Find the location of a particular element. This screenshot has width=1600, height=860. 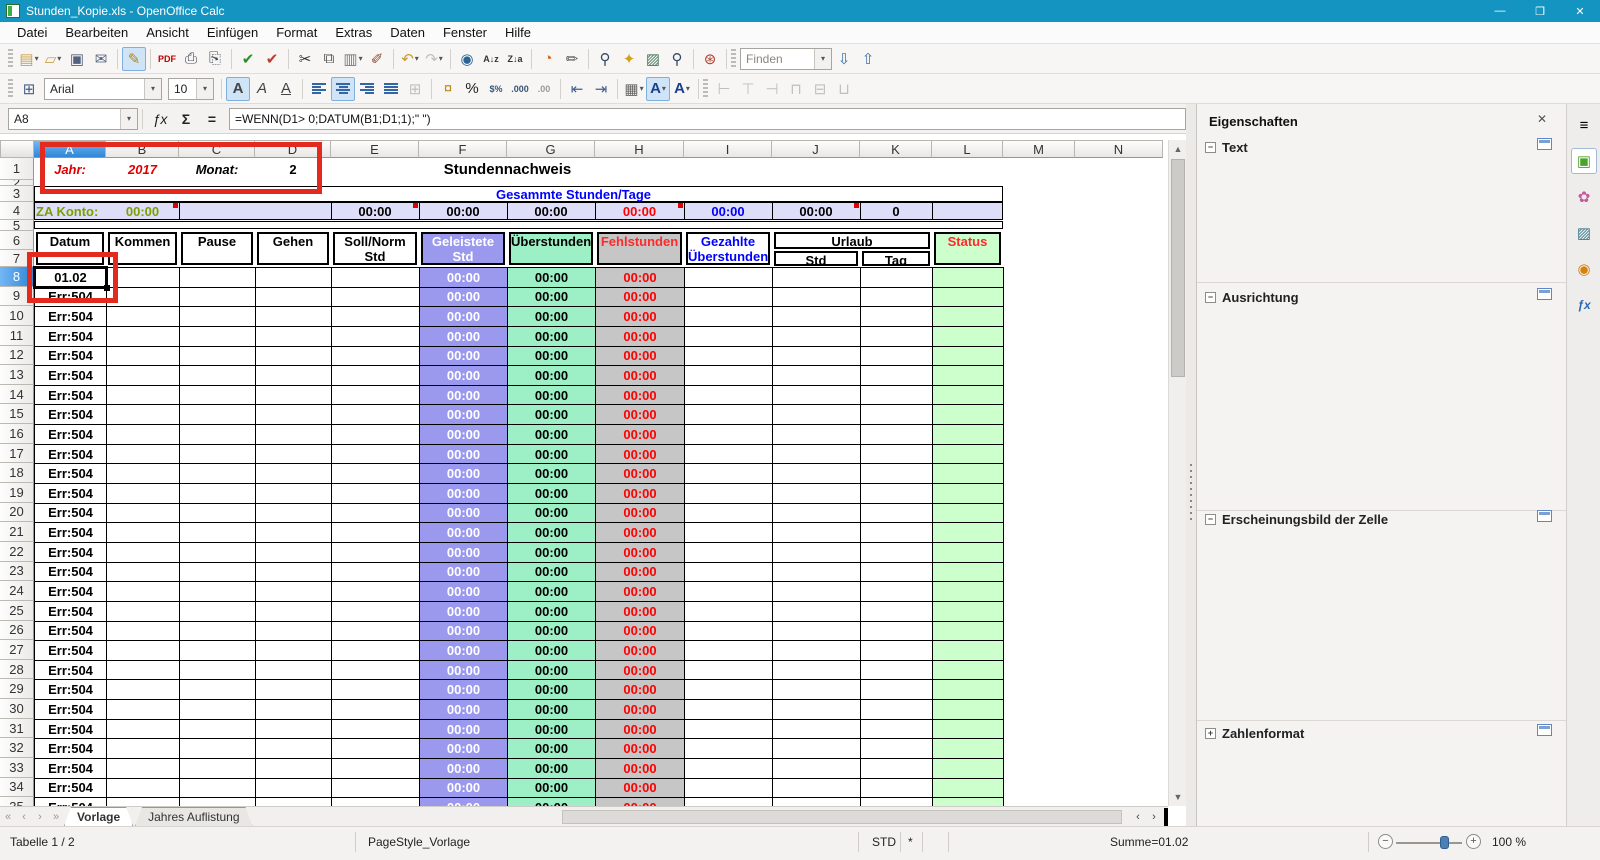

borders-icon: ▦ ▾ is located at coordinates (634, 89).